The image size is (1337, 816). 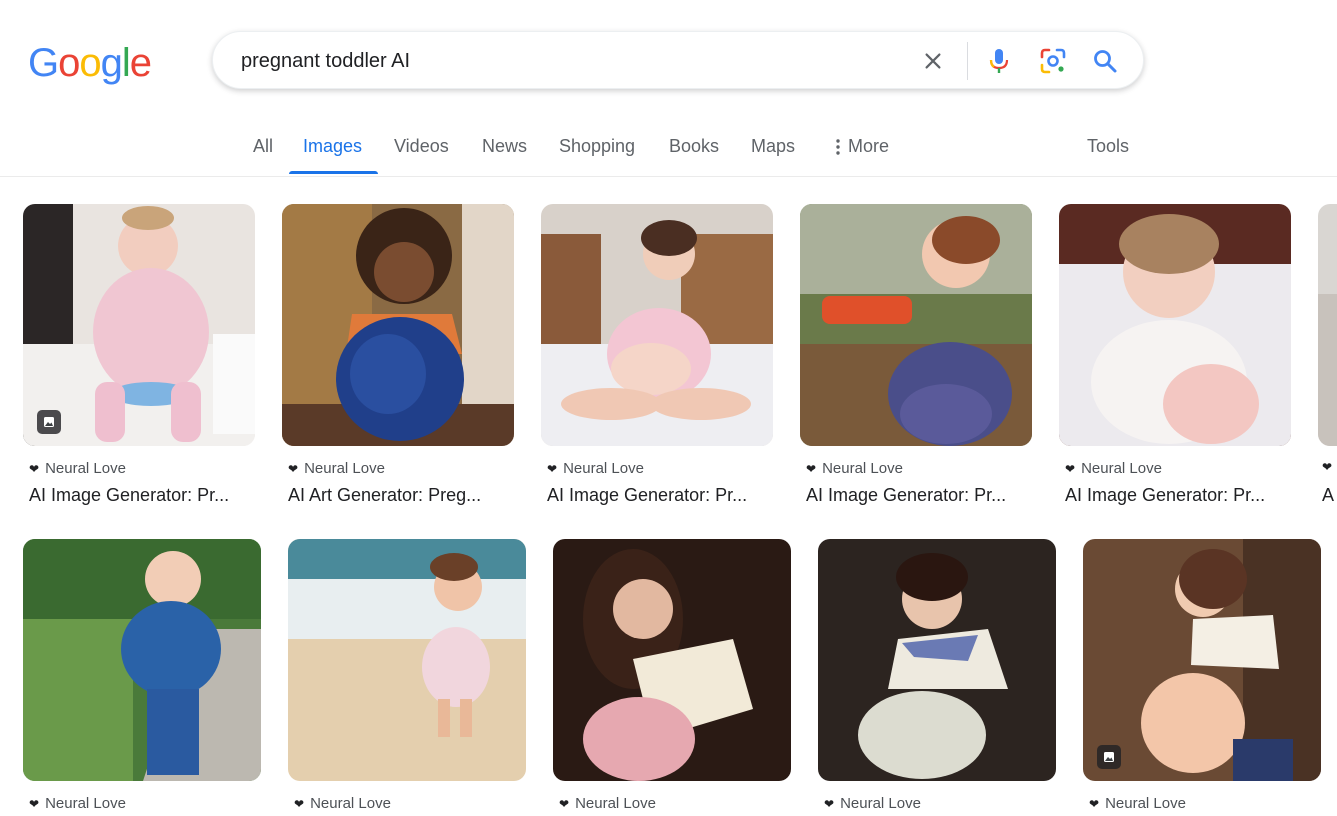 What do you see at coordinates (421, 146) in the screenshot?
I see `tab-videos: Videos` at bounding box center [421, 146].